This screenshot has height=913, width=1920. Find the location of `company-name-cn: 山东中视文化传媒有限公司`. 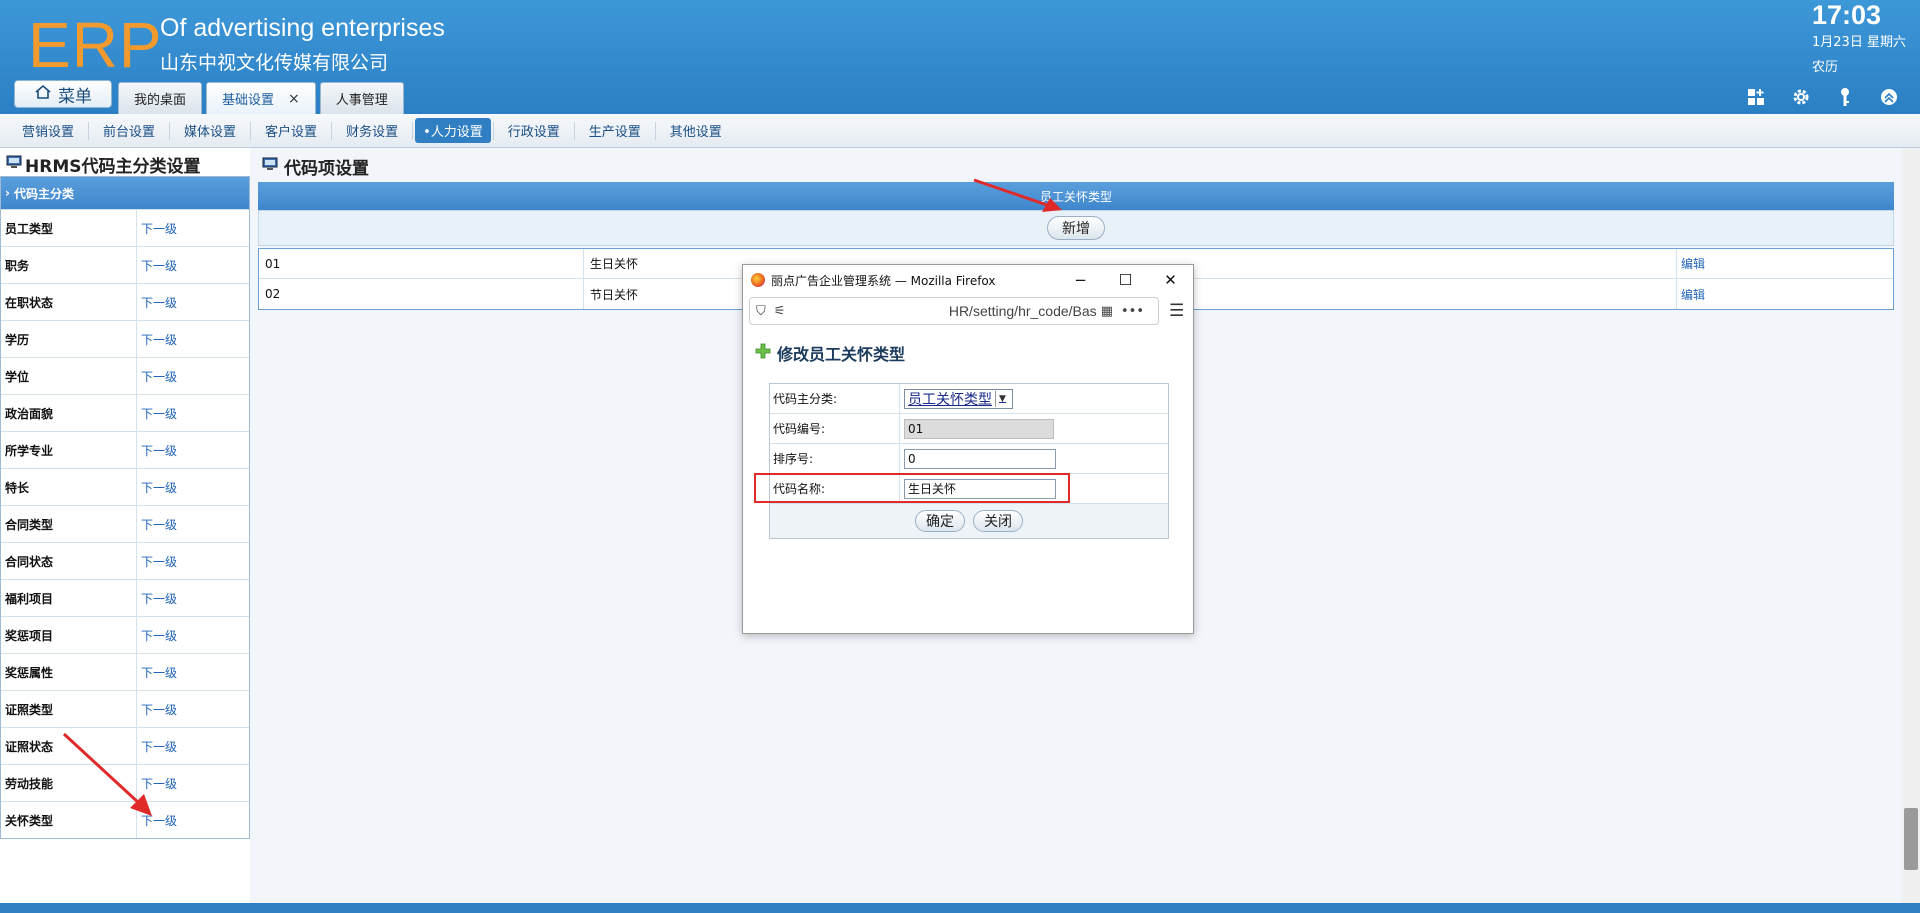

company-name-cn: 山东中视文化传媒有限公司 is located at coordinates (274, 63).